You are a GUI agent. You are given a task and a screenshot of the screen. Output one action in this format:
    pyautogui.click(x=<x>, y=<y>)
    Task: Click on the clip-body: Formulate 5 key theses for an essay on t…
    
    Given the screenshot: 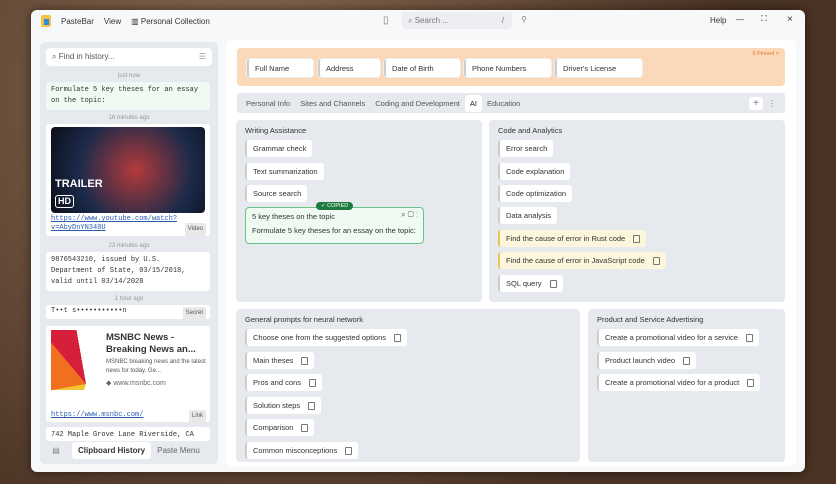 What is the action you would take?
    pyautogui.click(x=334, y=230)
    